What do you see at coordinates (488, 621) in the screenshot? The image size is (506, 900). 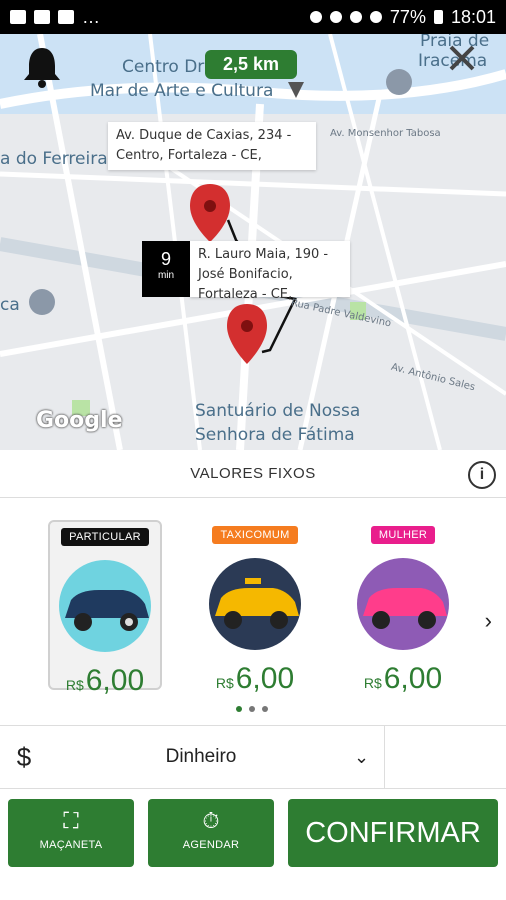 I see `chevron-right-icon: ›` at bounding box center [488, 621].